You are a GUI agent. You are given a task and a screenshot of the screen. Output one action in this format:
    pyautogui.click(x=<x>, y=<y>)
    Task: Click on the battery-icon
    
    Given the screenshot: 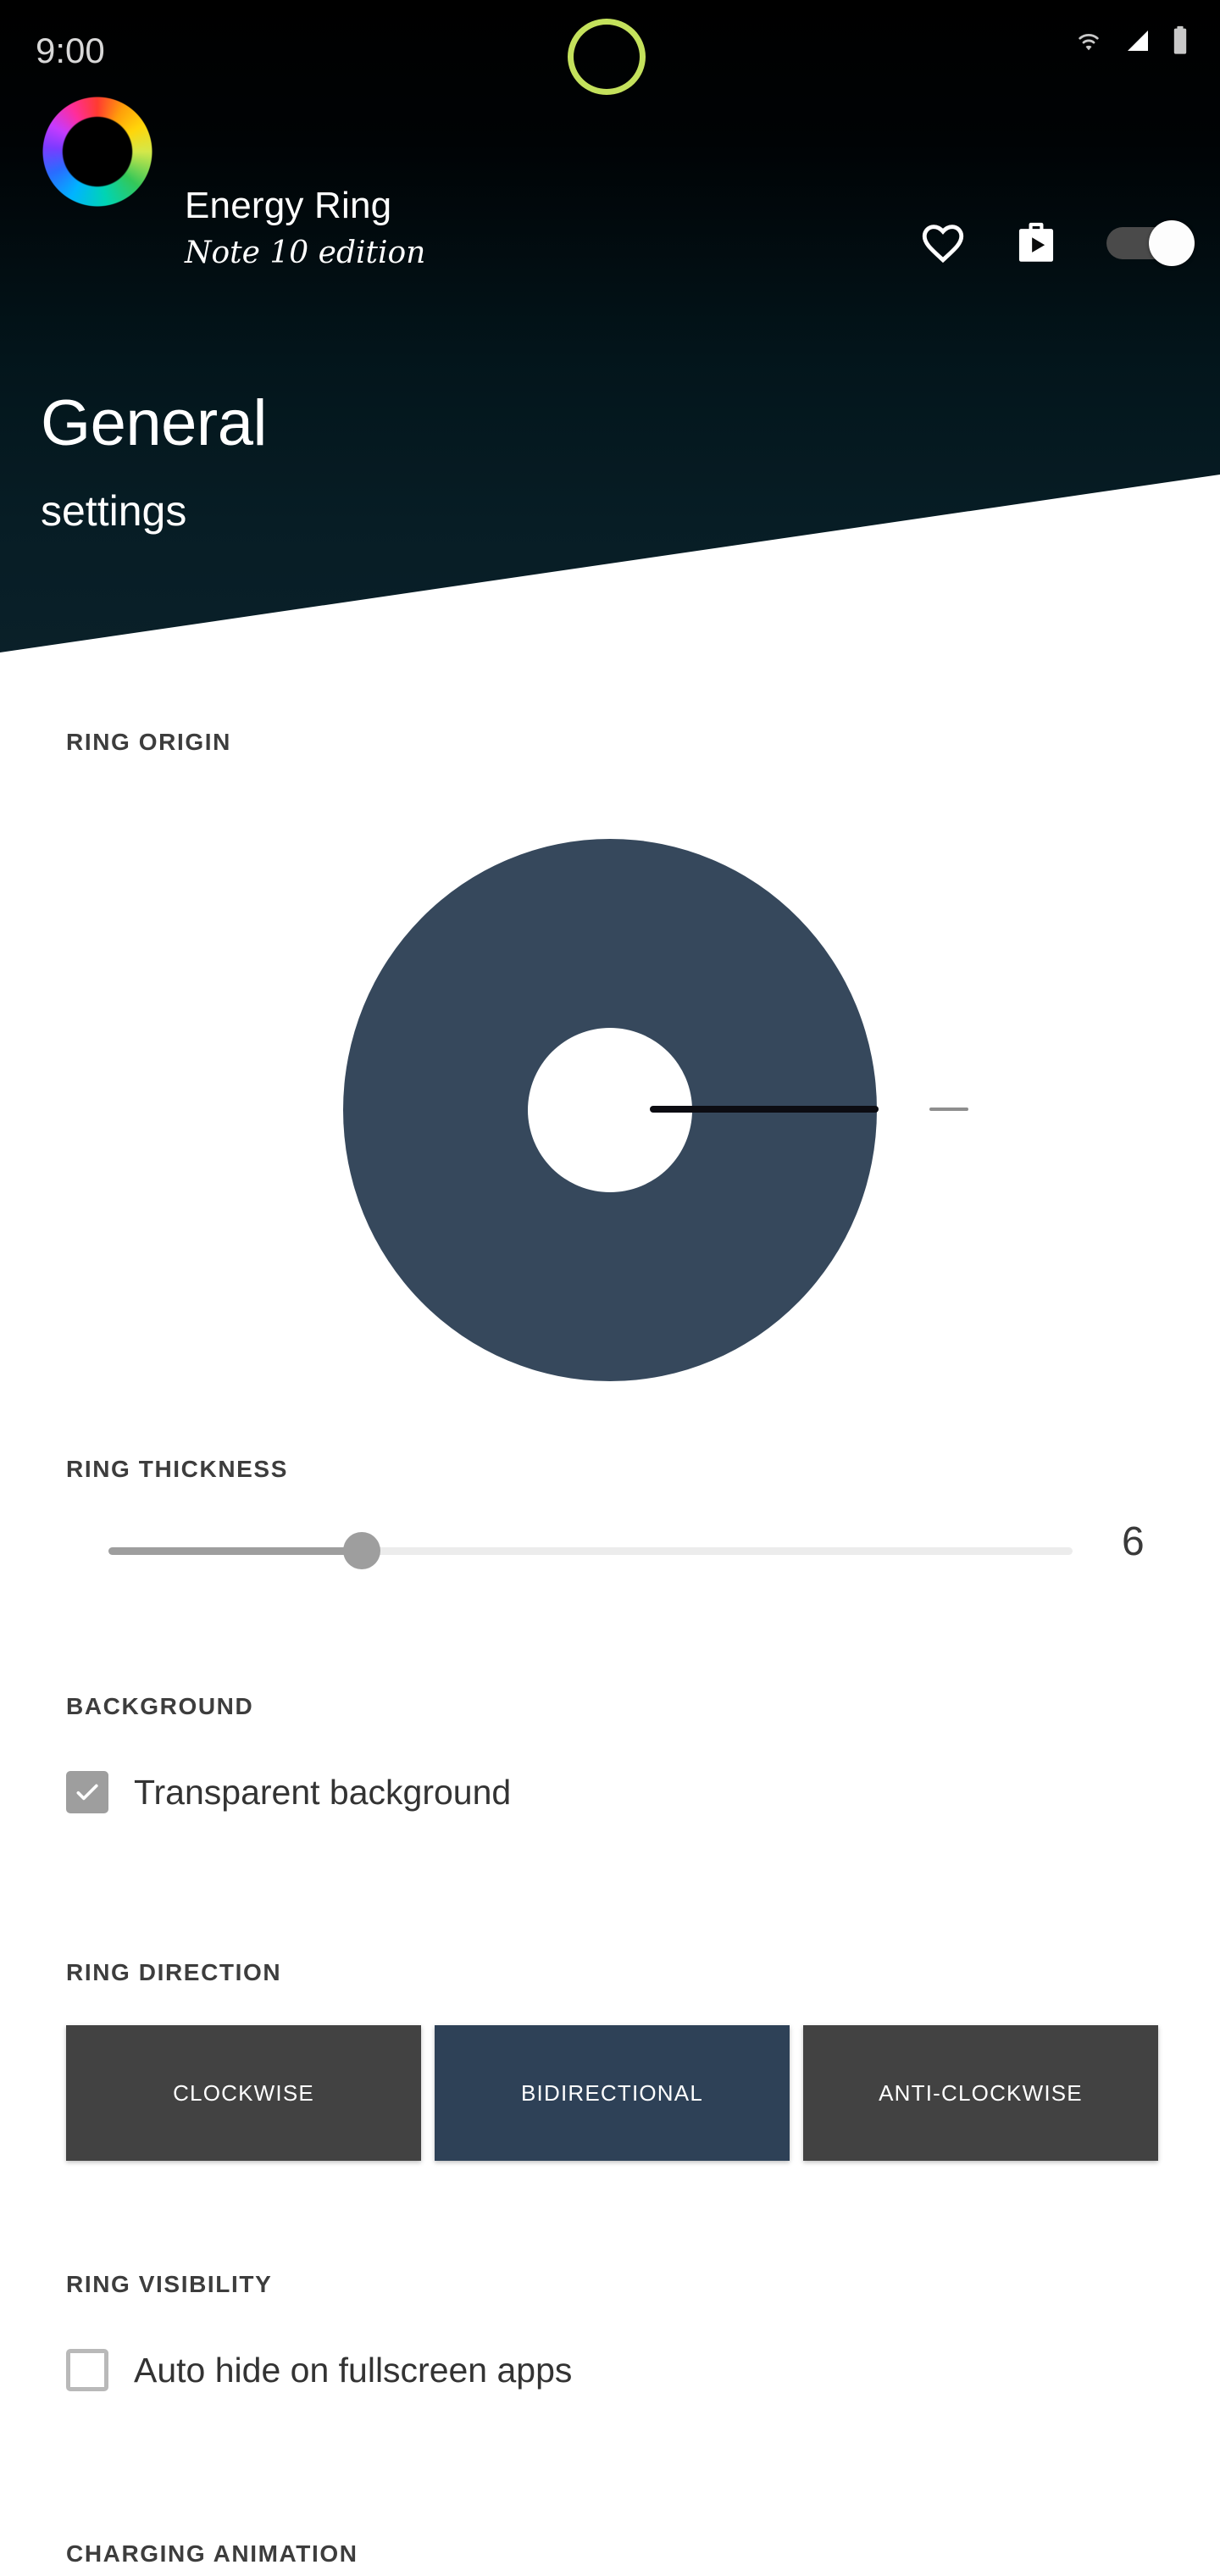 What is the action you would take?
    pyautogui.click(x=1180, y=42)
    